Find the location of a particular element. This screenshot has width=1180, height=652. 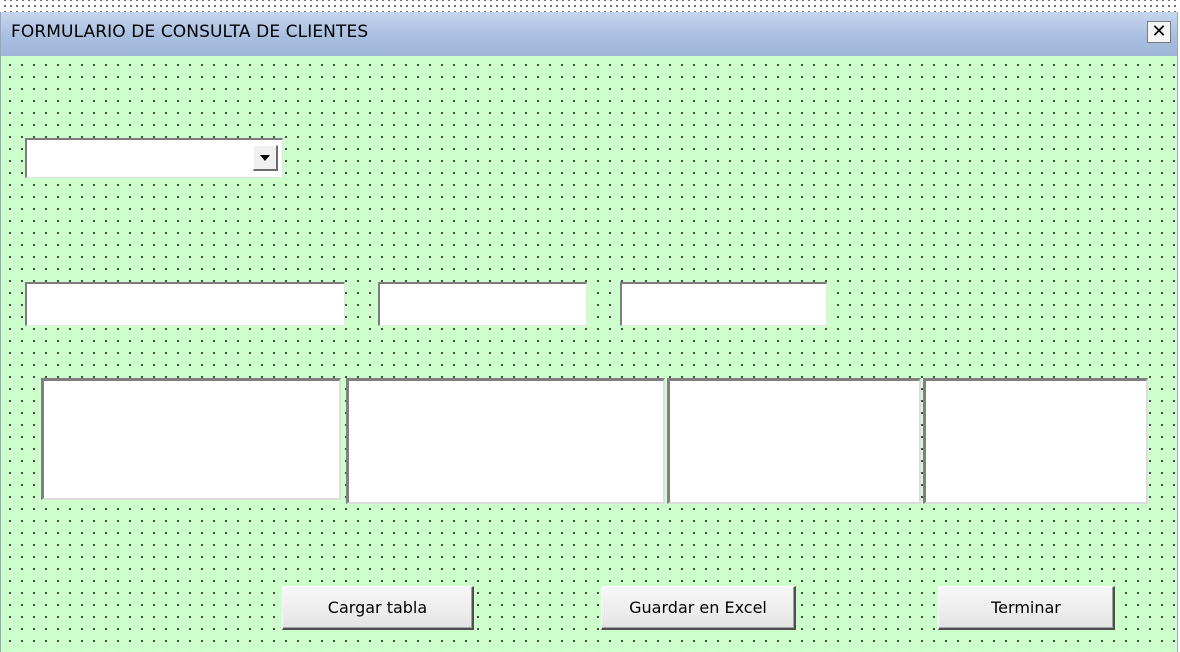

title-bar: FORMULARIO DE CONSULTA DE CLIENTES ✕ is located at coordinates (589, 34).